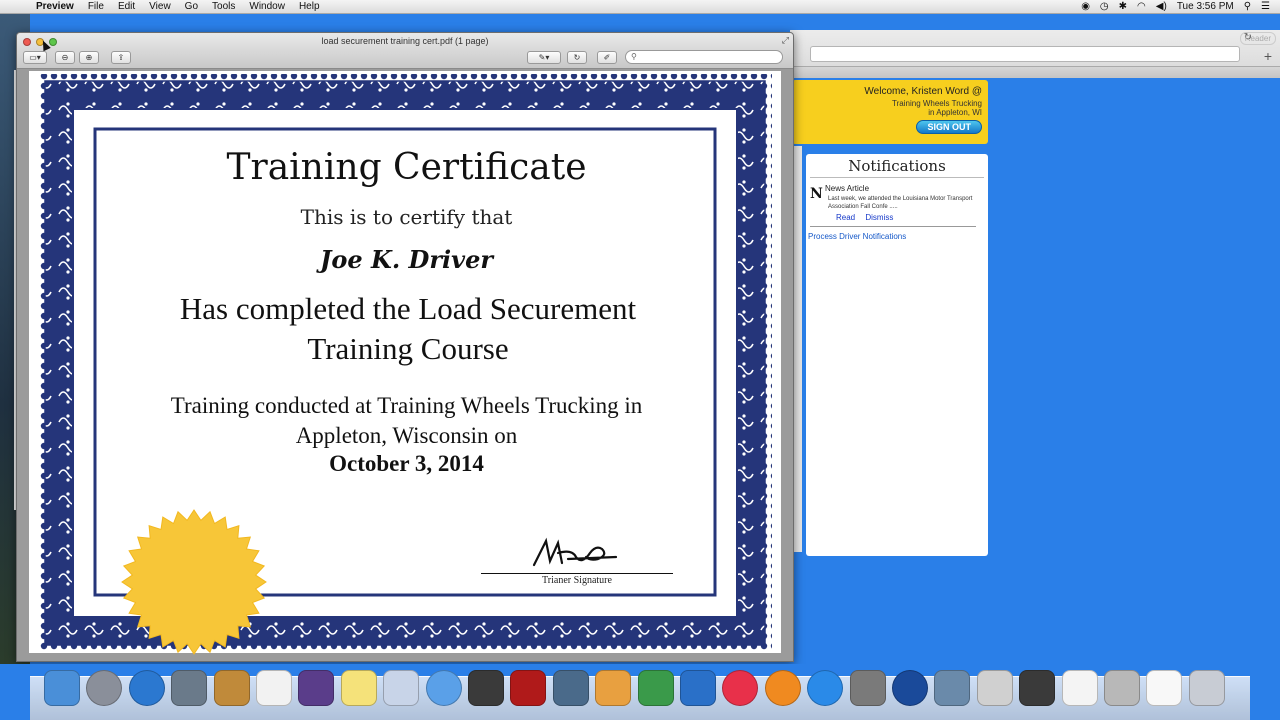 The width and height of the screenshot is (1280, 720). What do you see at coordinates (825, 688) in the screenshot?
I see `app-store-icon` at bounding box center [825, 688].